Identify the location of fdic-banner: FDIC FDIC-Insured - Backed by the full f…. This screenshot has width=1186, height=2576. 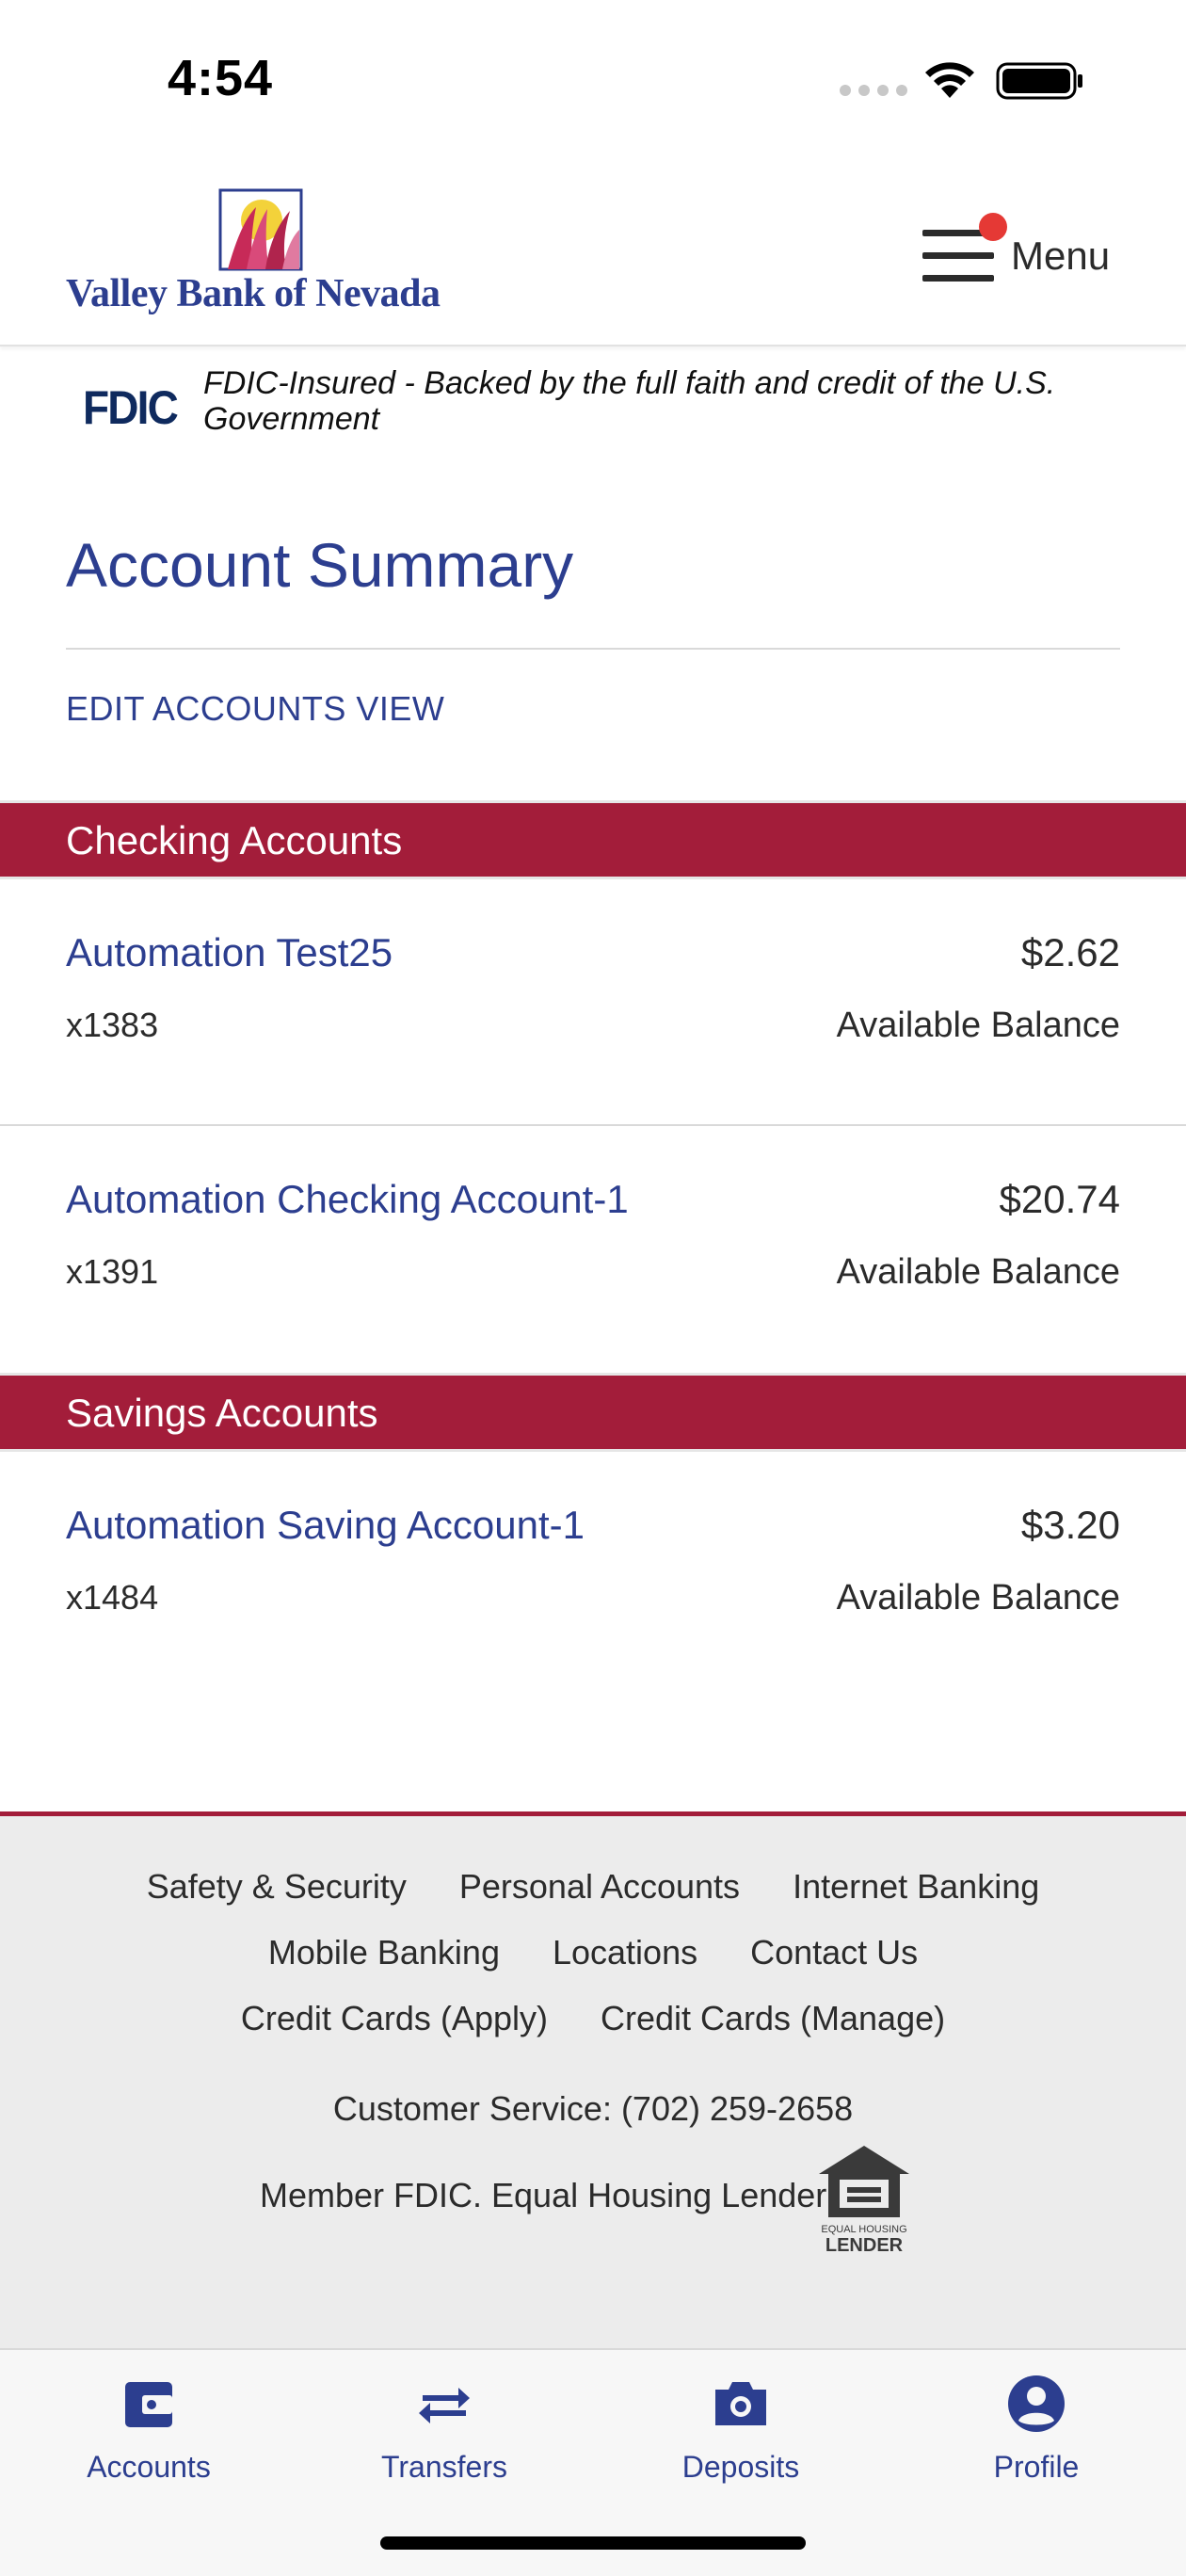
(610, 407).